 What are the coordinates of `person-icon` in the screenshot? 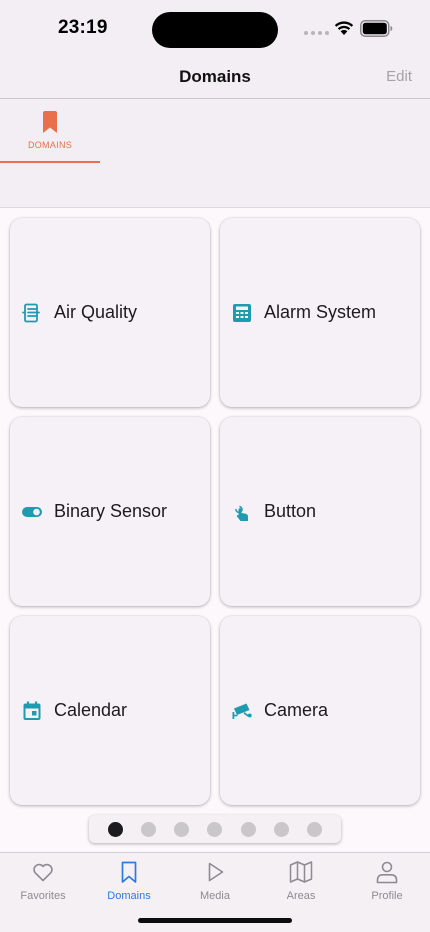 It's located at (387, 872).